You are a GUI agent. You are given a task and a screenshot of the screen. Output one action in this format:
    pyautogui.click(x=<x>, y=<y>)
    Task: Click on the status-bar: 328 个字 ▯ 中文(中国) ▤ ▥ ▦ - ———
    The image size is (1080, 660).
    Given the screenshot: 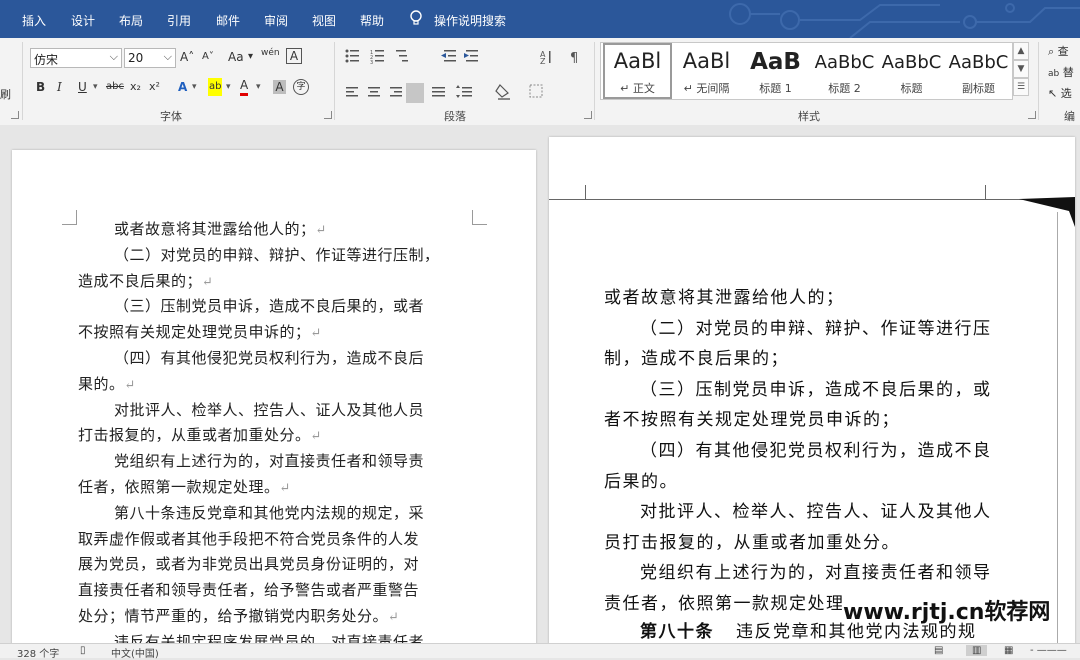 What is the action you would take?
    pyautogui.click(x=540, y=651)
    